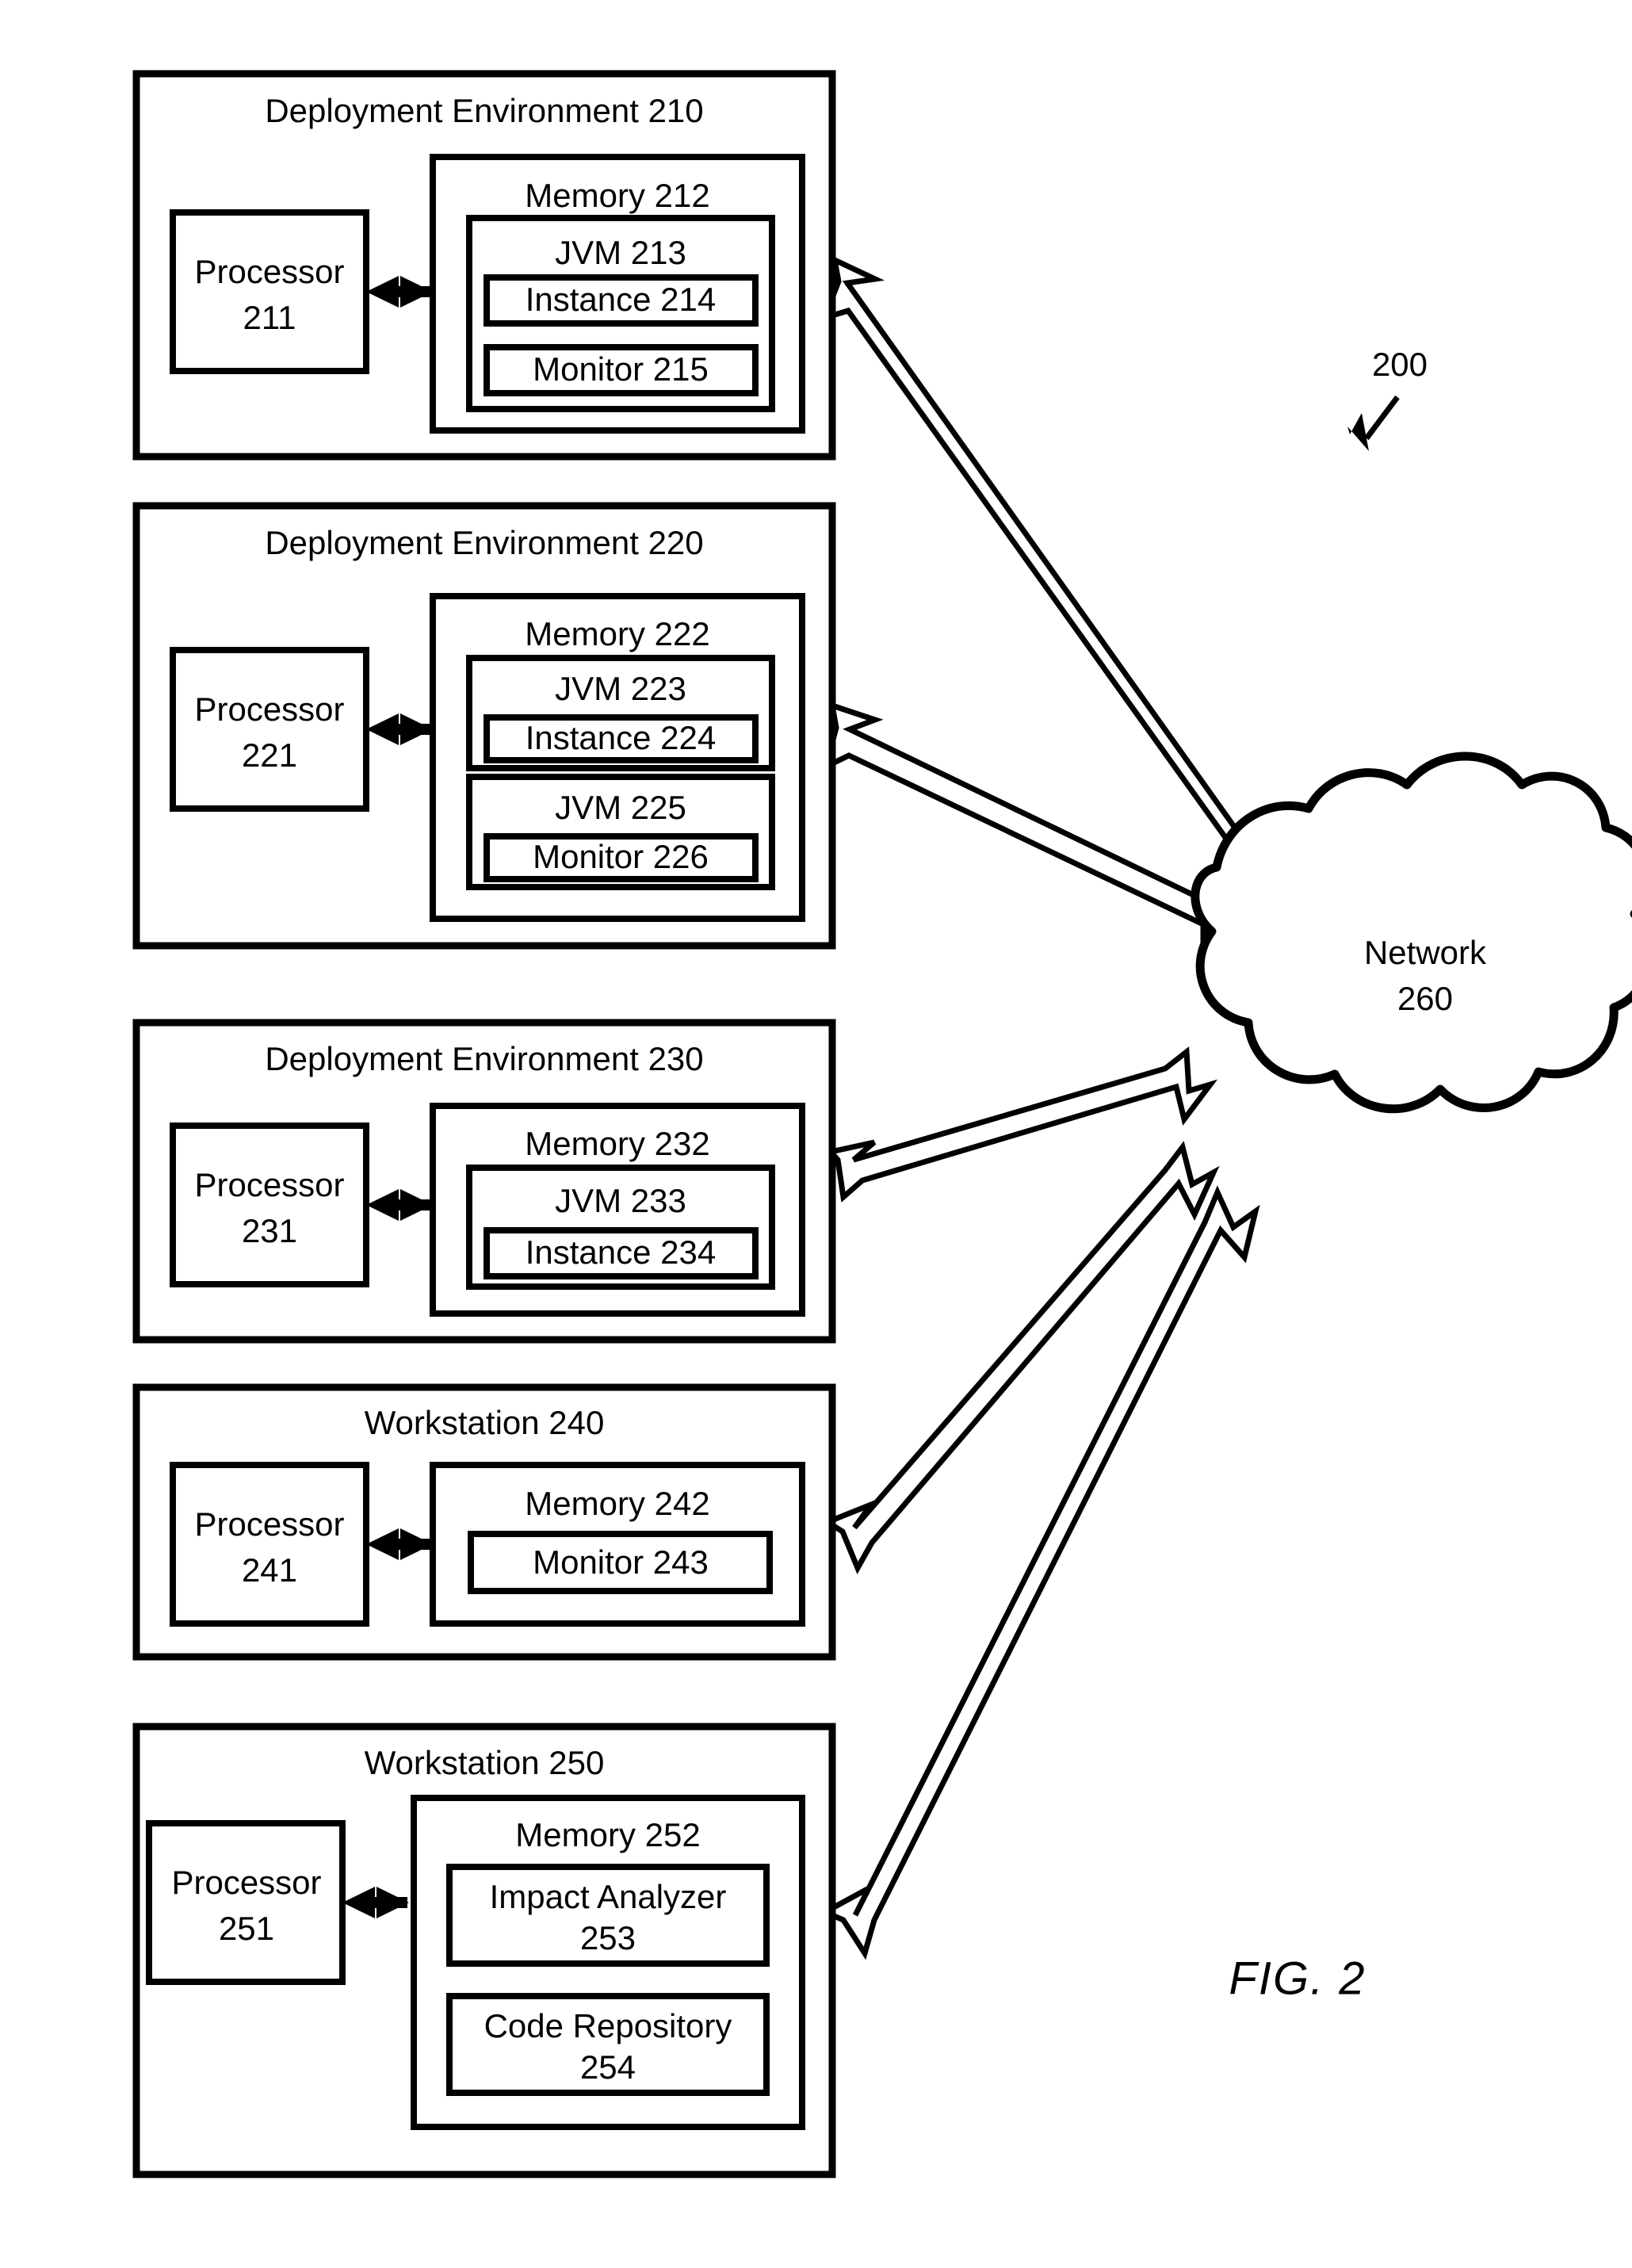  Describe the element at coordinates (269, 1570) in the screenshot. I see `ws240-processor-ref: 241` at that location.